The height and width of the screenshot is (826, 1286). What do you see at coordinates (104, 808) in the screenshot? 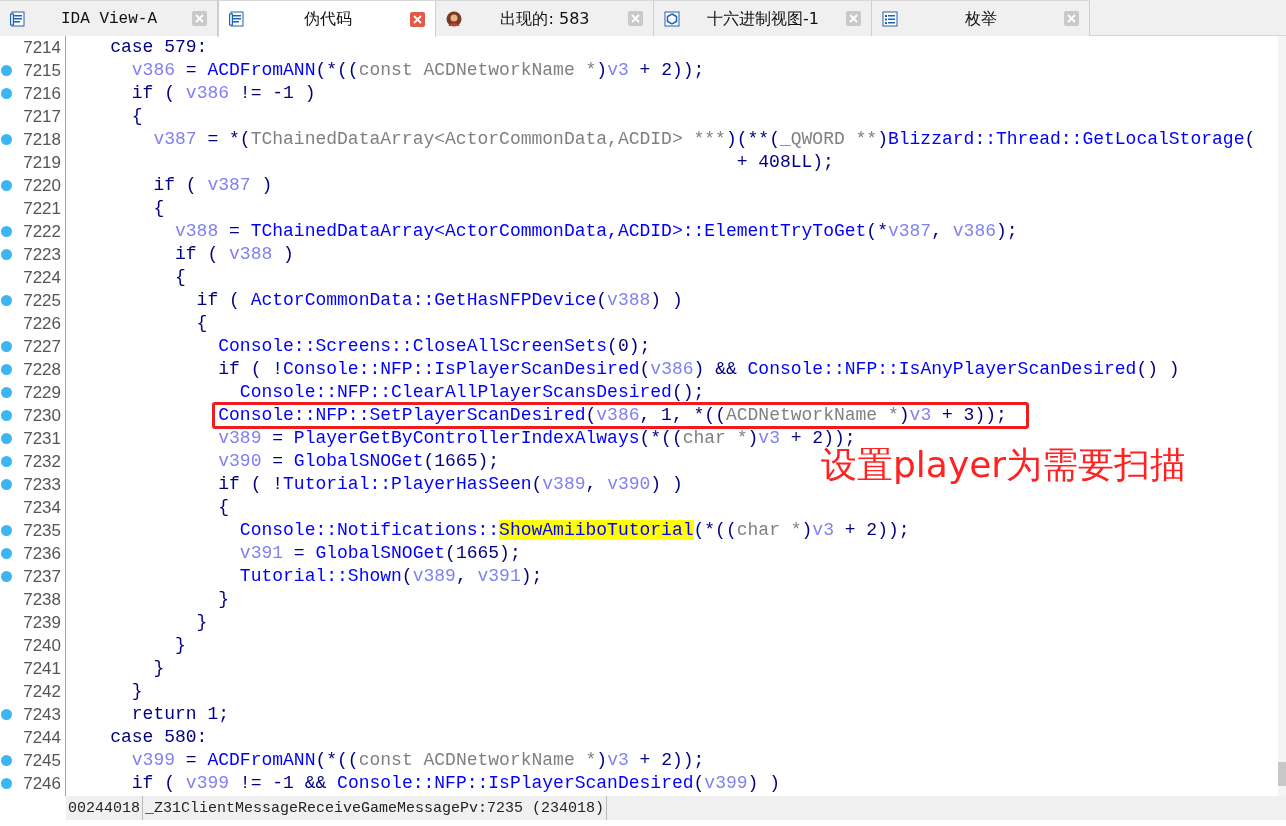
I see `address-field: 00244018` at bounding box center [104, 808].